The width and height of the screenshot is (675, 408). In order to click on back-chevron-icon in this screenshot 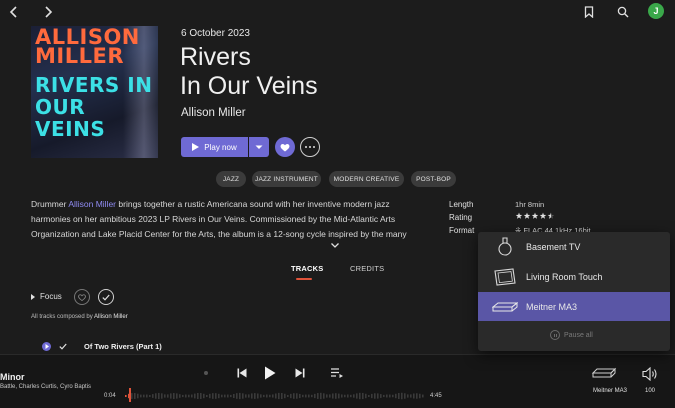, I will do `click(14, 12)`.